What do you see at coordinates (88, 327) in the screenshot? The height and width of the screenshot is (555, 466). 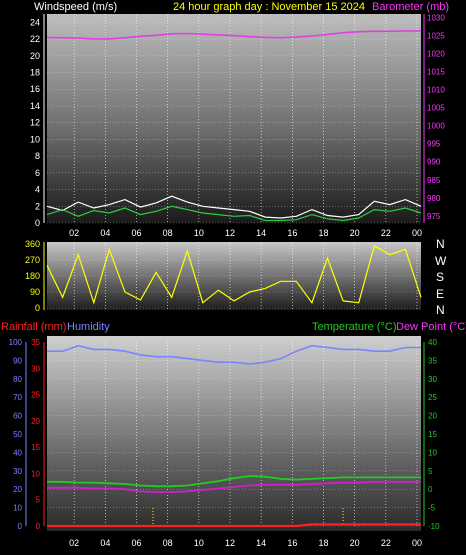 I see `humidity-title: Humidity` at bounding box center [88, 327].